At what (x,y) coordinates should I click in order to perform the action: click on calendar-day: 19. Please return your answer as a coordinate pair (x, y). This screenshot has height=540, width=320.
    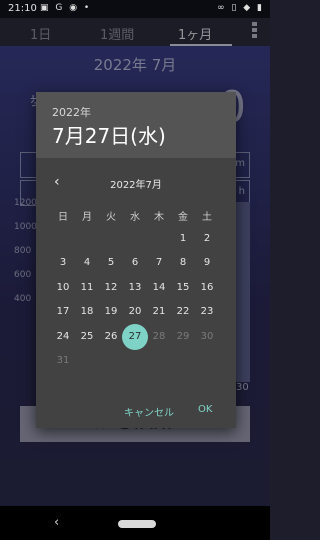
    Looking at the image, I should click on (111, 312).